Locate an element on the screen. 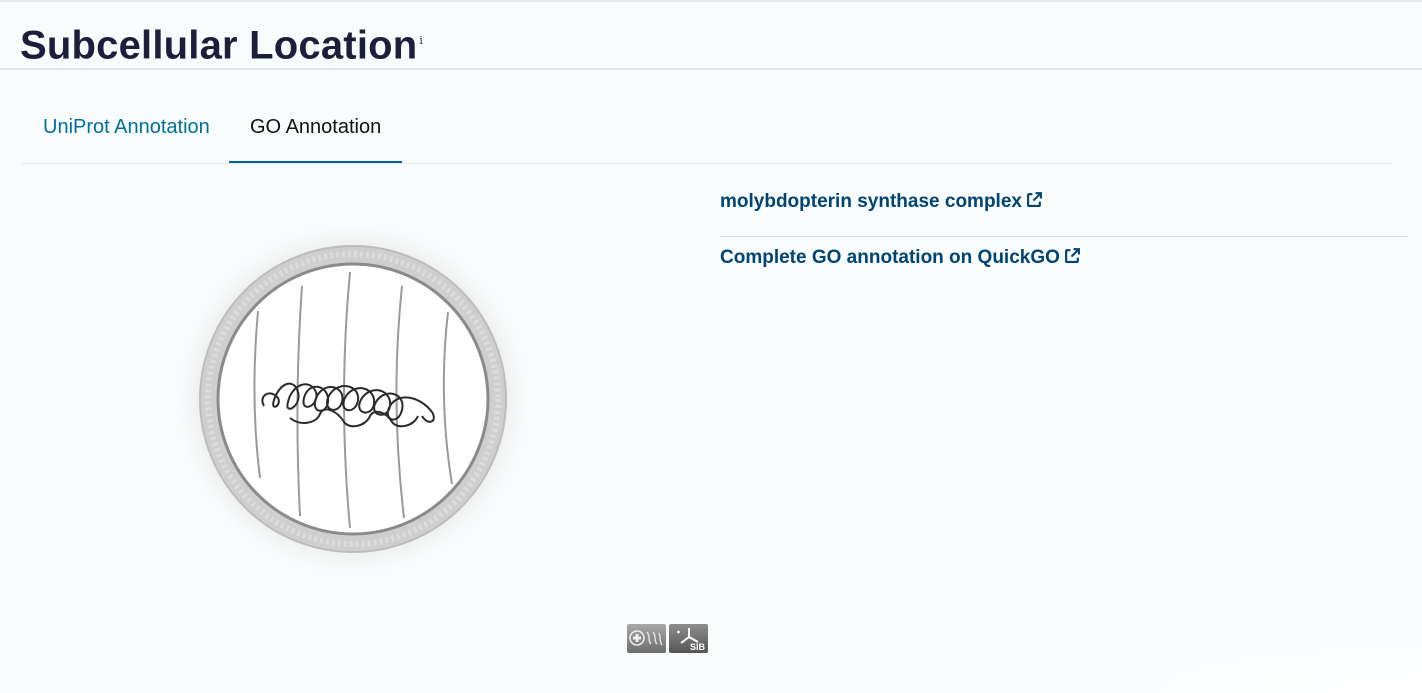  sib-logo: SIB is located at coordinates (688, 638).